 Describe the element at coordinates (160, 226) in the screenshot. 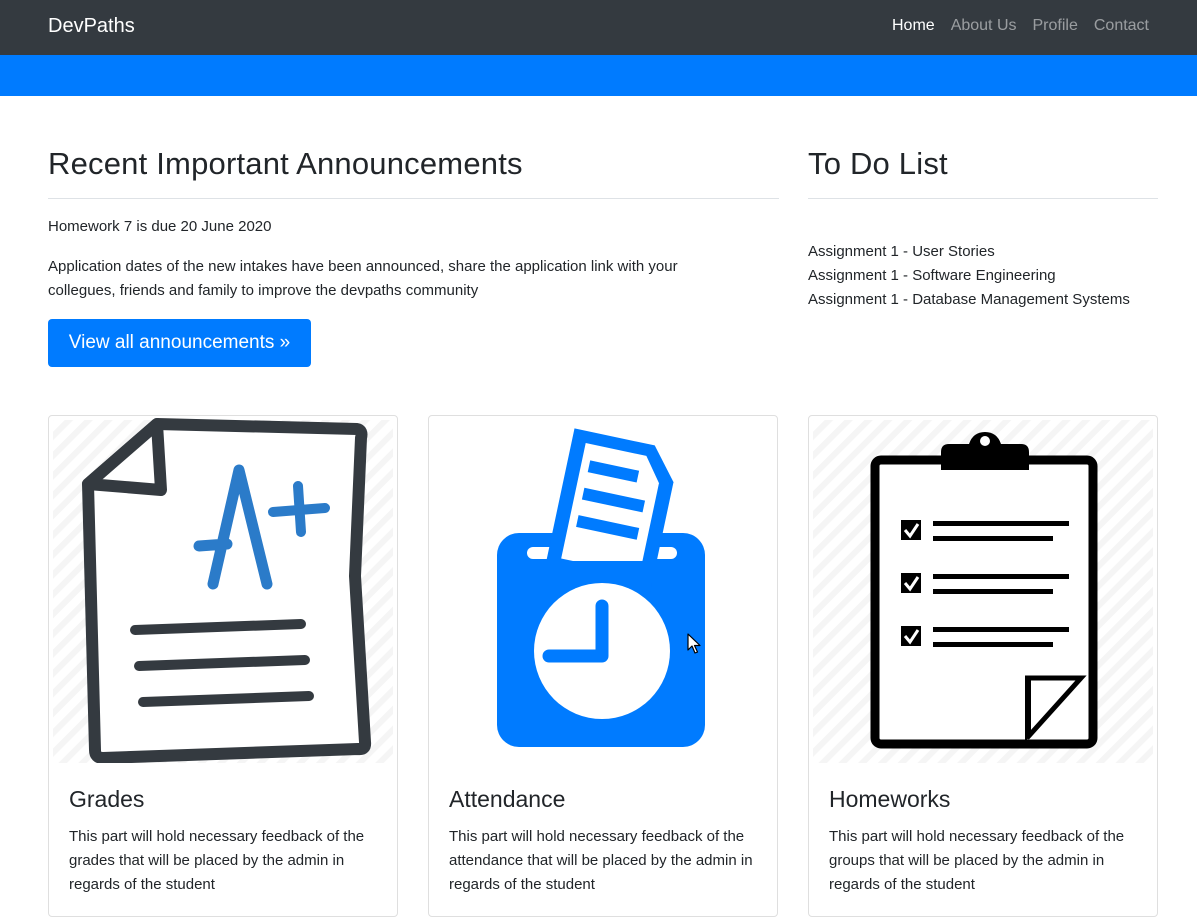

I see `announcement-item-1: Homework 7 is due 20 June 2020` at that location.